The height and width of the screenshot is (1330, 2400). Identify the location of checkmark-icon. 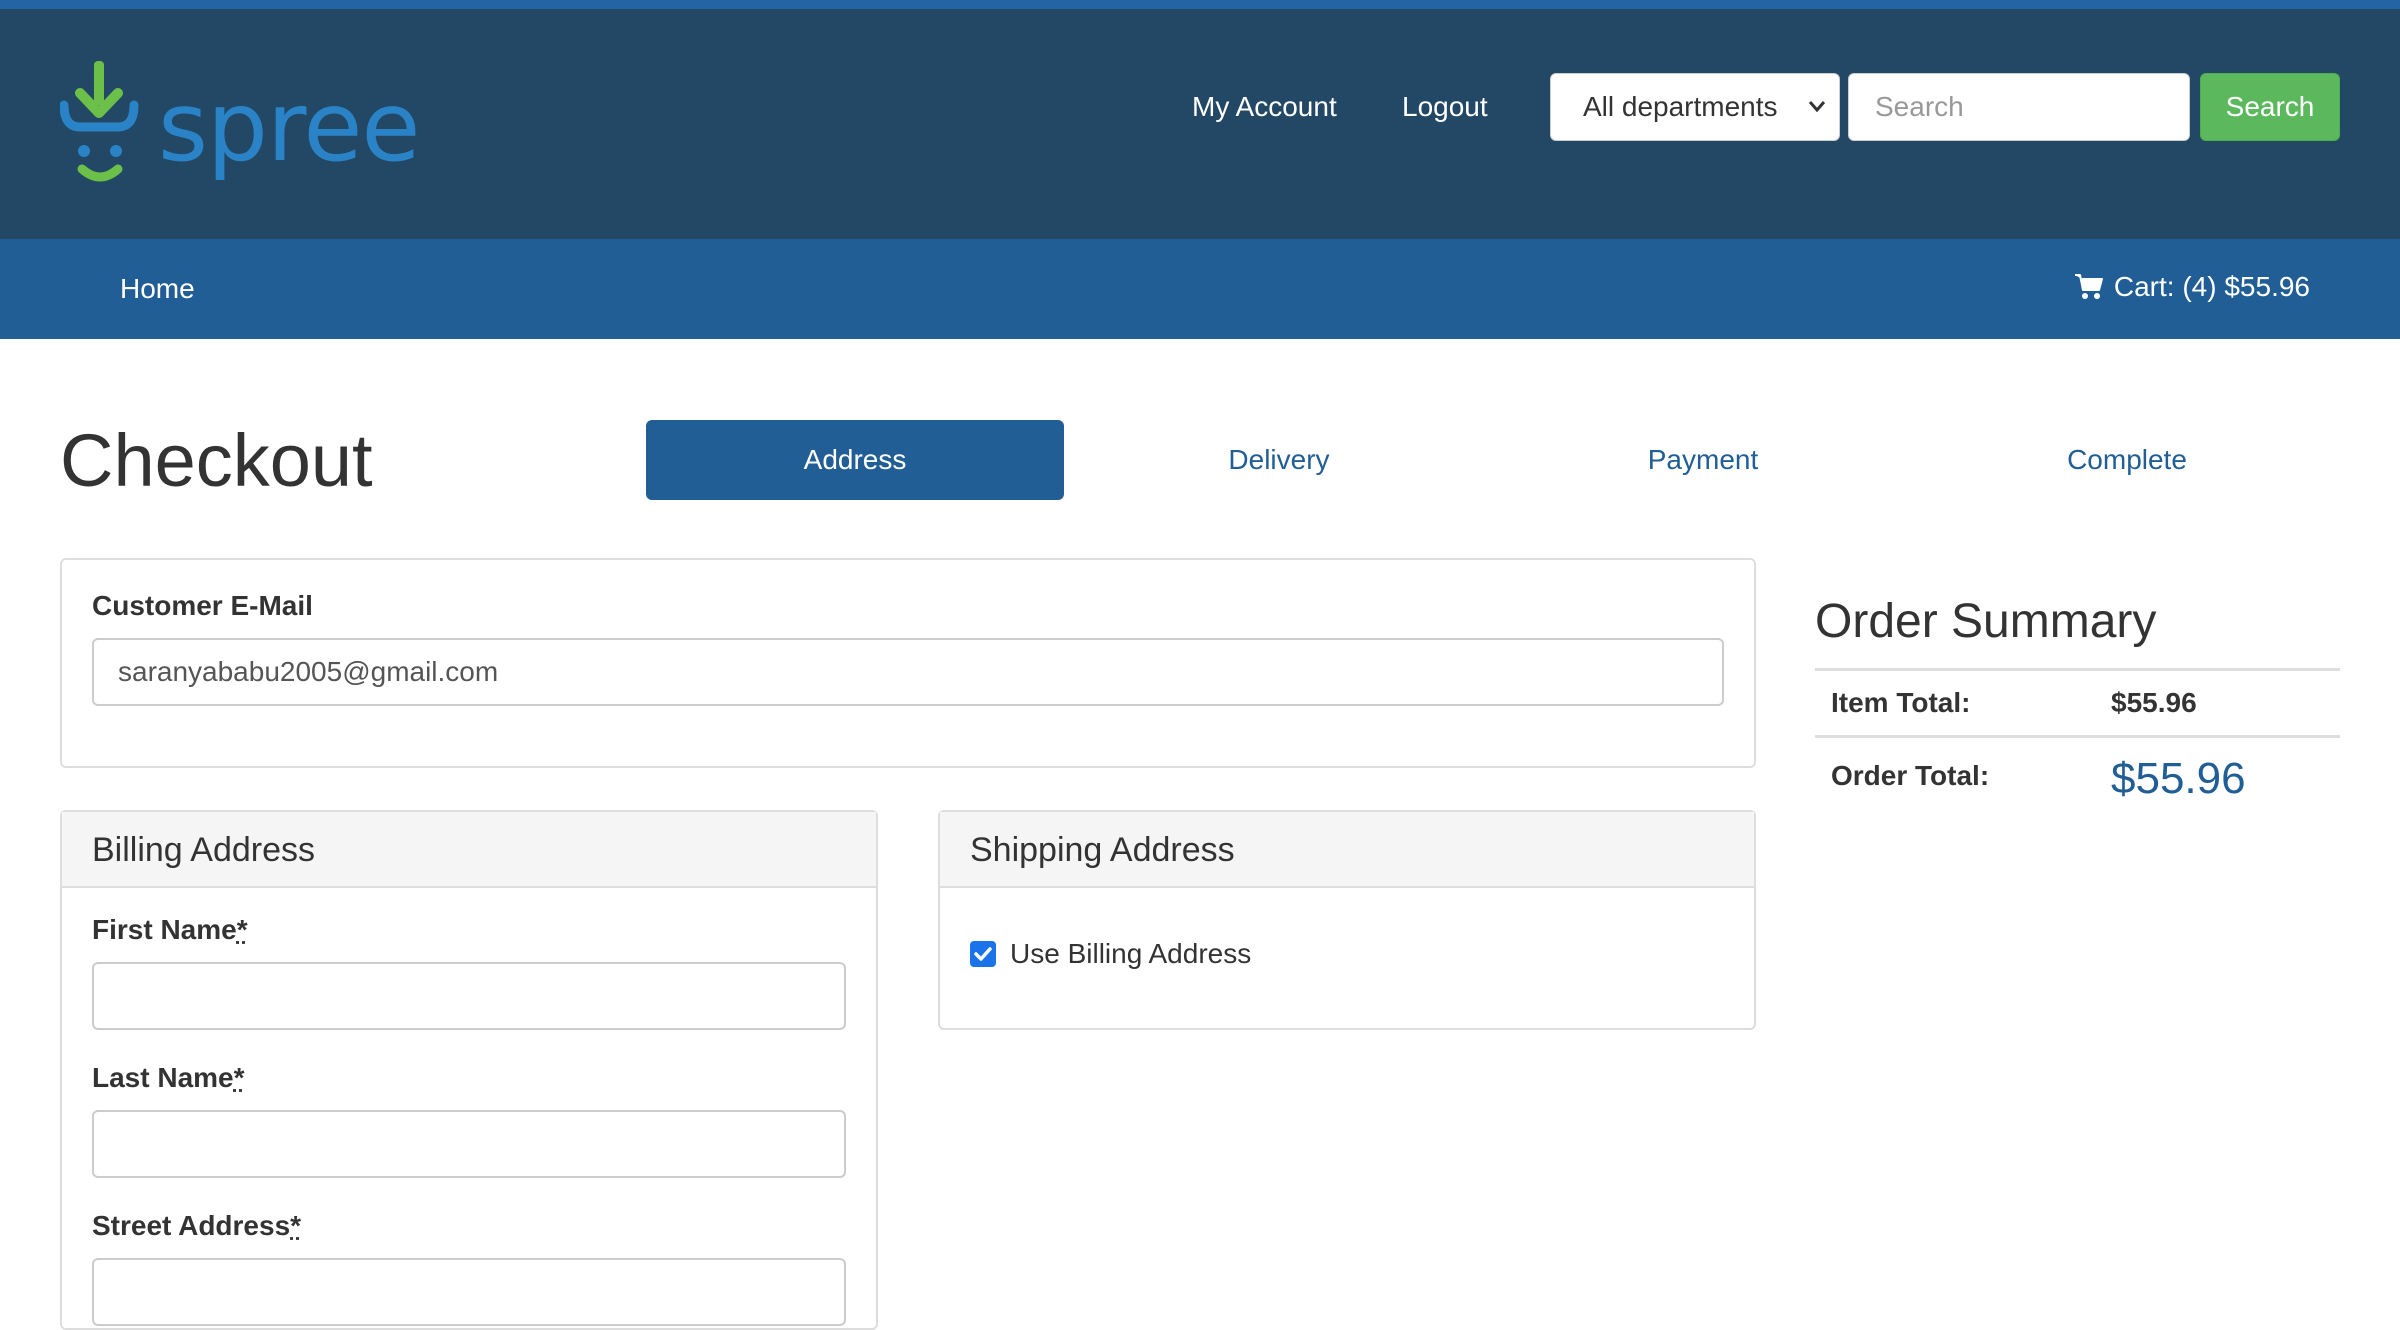
(983, 954).